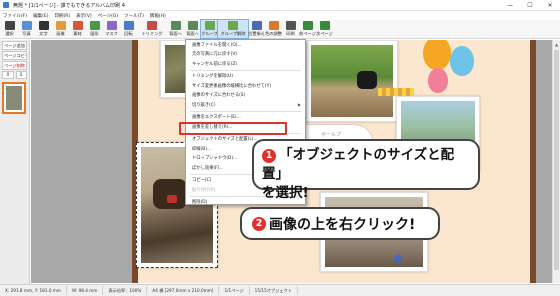 The height and width of the screenshot is (296, 560). What do you see at coordinates (77, 25) in the screenshot?
I see `material-icon` at bounding box center [77, 25].